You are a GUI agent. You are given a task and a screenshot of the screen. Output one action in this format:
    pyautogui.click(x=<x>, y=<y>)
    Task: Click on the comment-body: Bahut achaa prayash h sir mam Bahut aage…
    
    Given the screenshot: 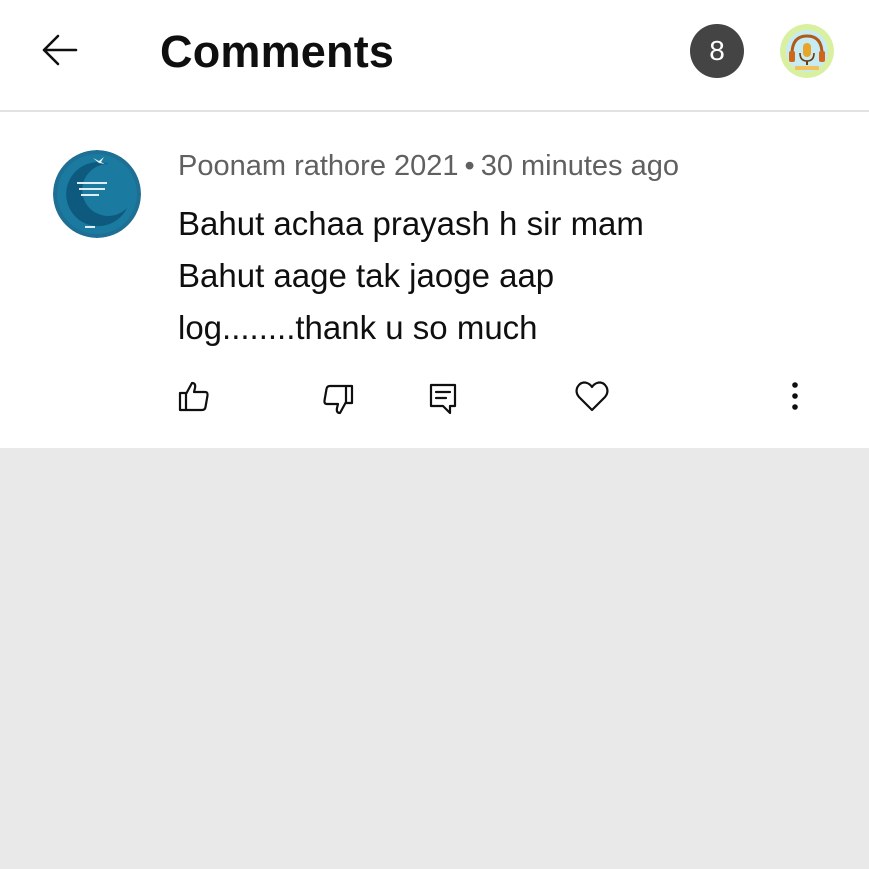 What is the action you would take?
    pyautogui.click(x=478, y=276)
    